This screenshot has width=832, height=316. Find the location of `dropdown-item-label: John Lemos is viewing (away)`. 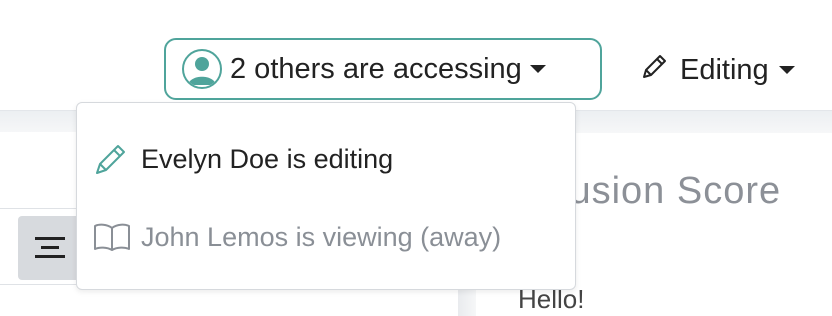

dropdown-item-label: John Lemos is viewing (away) is located at coordinates (321, 236).